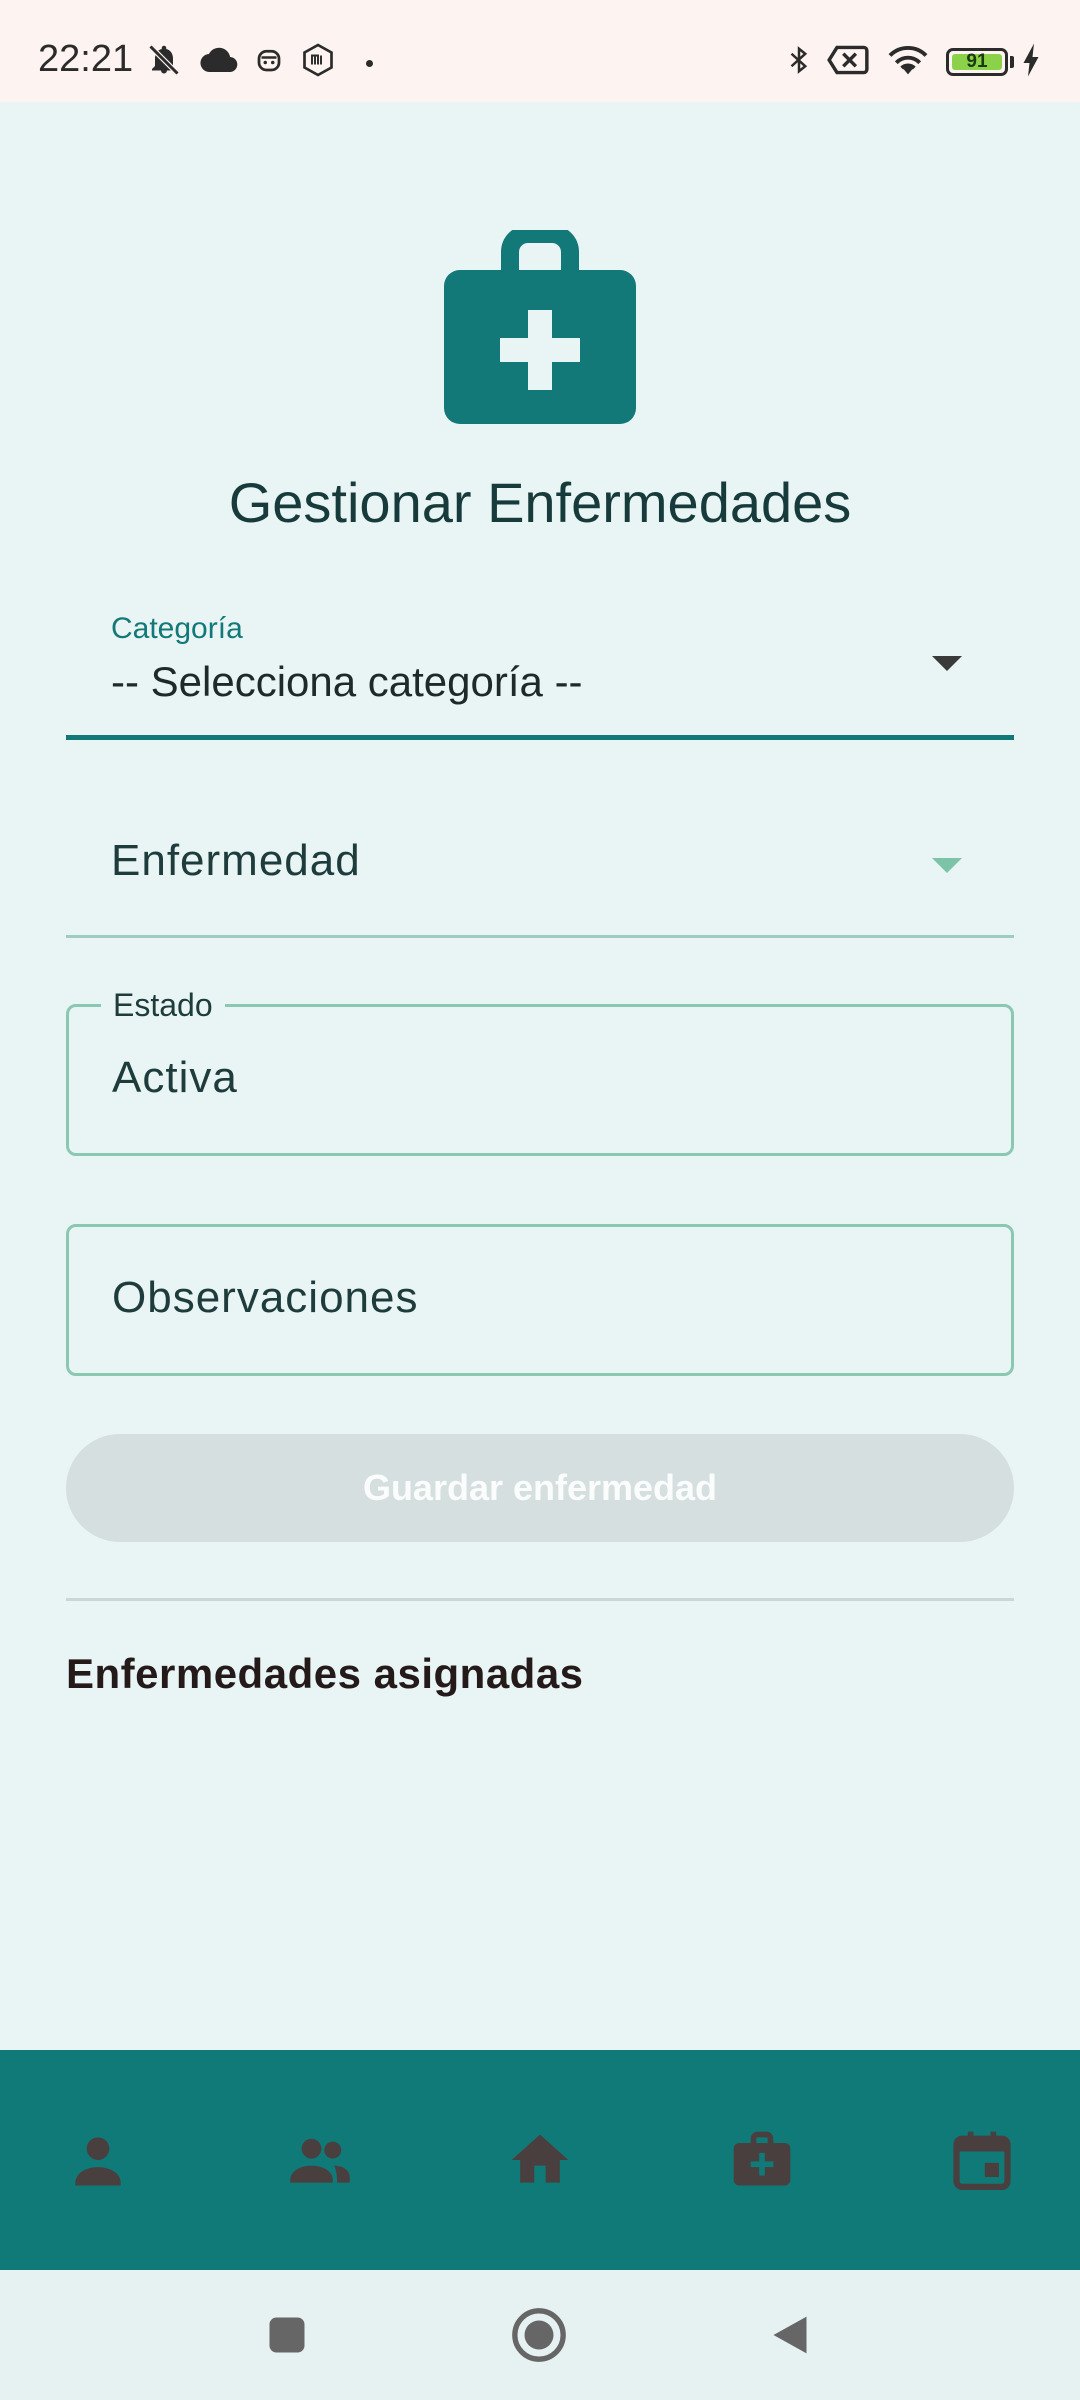 The width and height of the screenshot is (1080, 2400). What do you see at coordinates (369, 63) in the screenshot?
I see `notification-dot` at bounding box center [369, 63].